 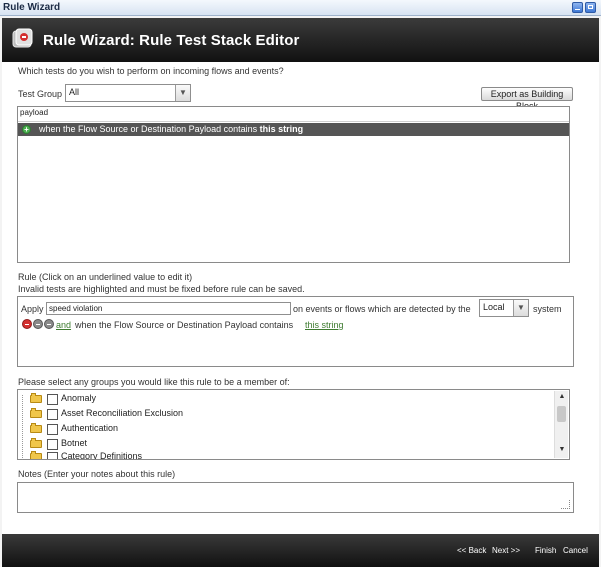 What do you see at coordinates (34, 112) in the screenshot?
I see `test-filter-value: payload` at bounding box center [34, 112].